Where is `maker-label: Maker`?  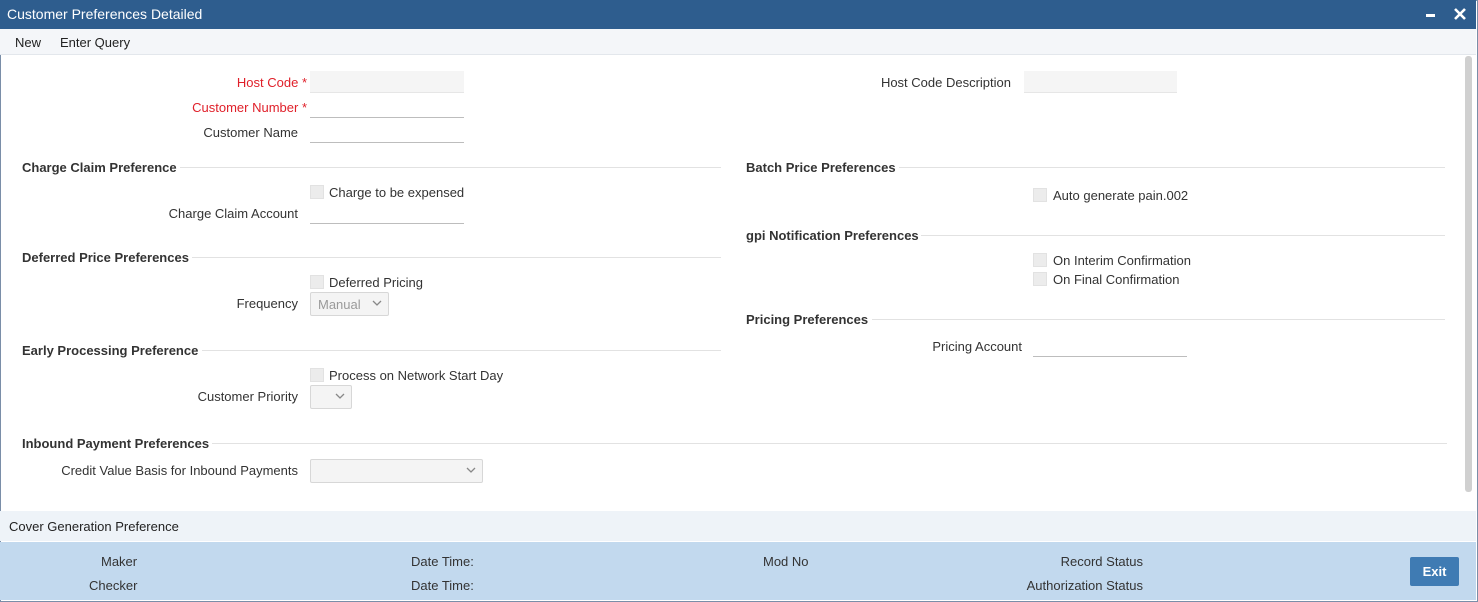
maker-label: Maker is located at coordinates (119, 561).